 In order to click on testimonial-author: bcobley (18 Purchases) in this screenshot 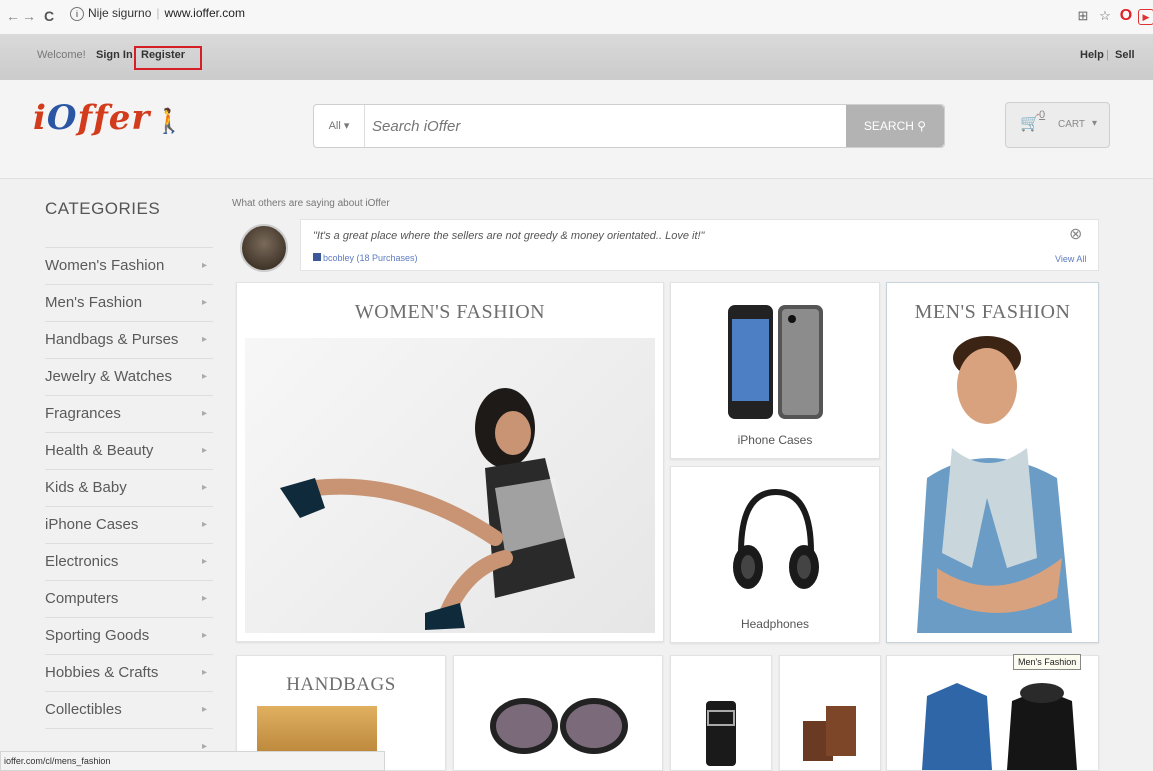, I will do `click(365, 258)`.